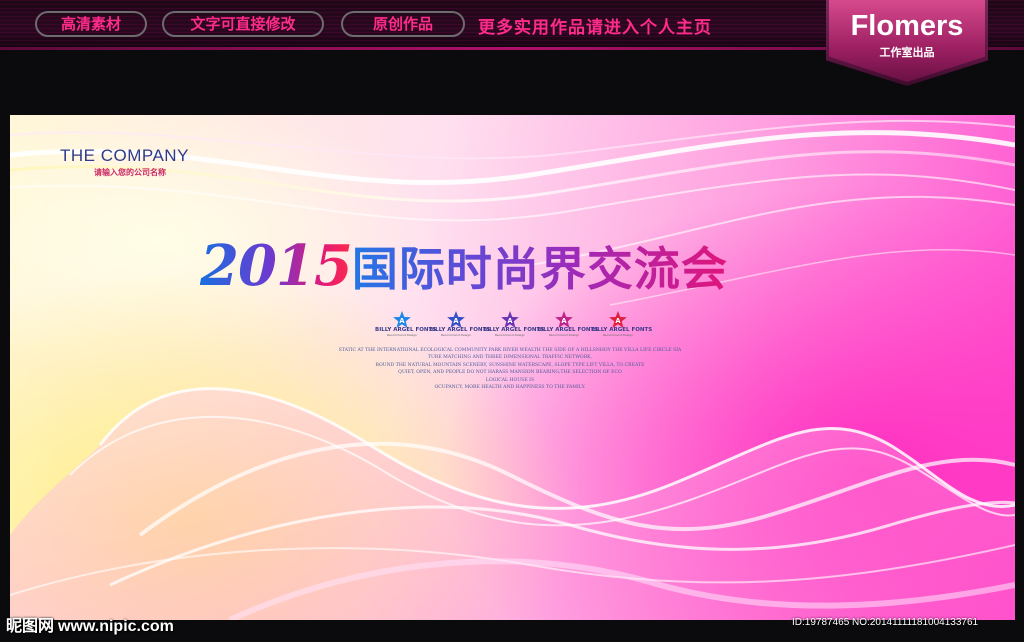  I want to click on event-title: 2015国际时尚界交流会, so click(464, 266).